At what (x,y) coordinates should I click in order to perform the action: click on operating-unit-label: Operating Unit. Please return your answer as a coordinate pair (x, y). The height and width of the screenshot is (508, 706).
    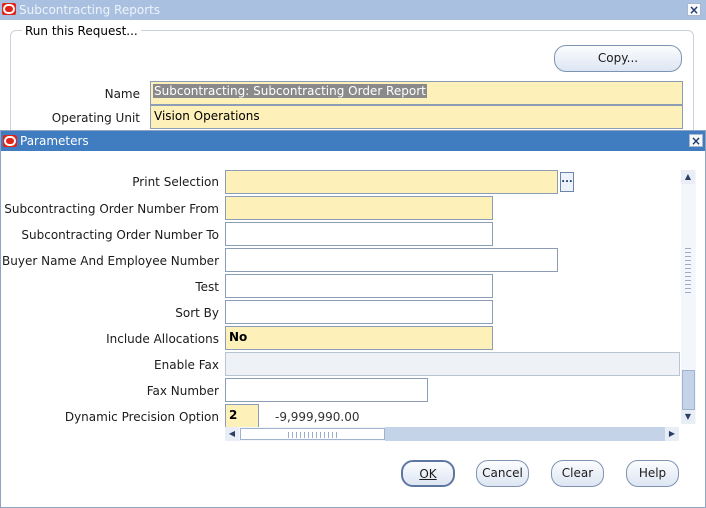
    Looking at the image, I should click on (95, 118).